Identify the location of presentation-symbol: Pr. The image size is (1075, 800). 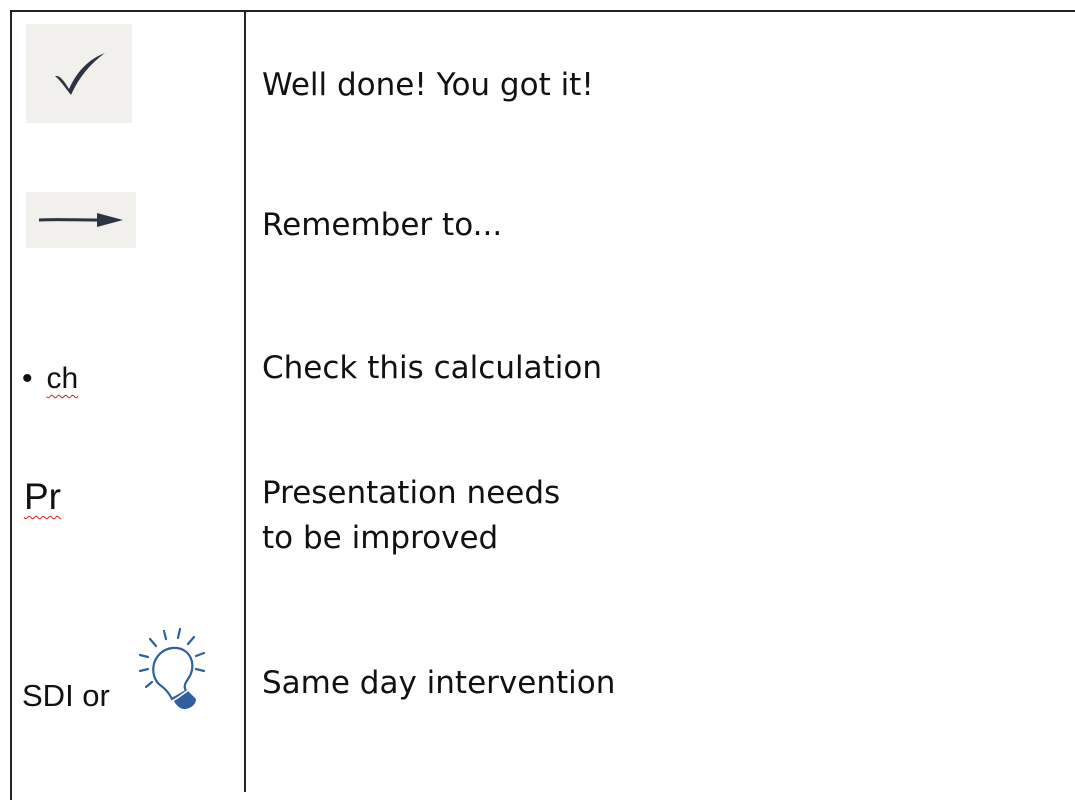
(42, 496).